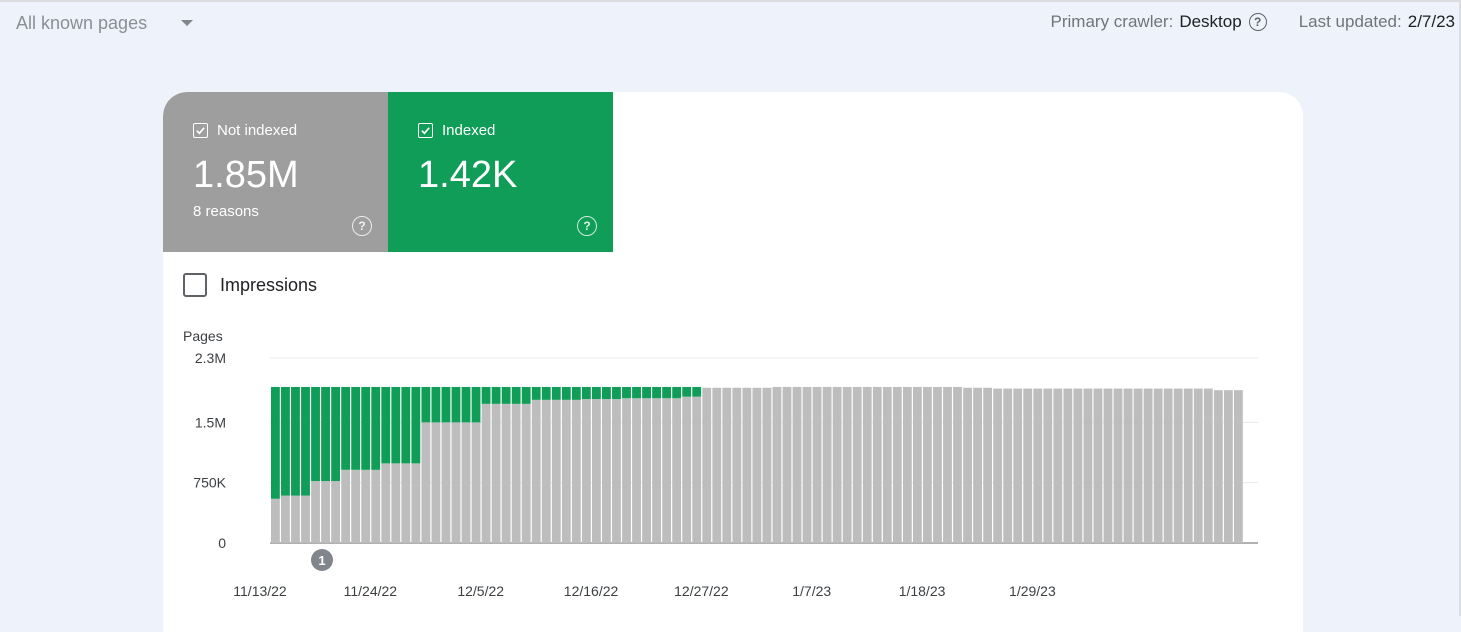 This screenshot has height=632, width=1461. Describe the element at coordinates (322, 560) in the screenshot. I see `annotation-marker: 1` at that location.